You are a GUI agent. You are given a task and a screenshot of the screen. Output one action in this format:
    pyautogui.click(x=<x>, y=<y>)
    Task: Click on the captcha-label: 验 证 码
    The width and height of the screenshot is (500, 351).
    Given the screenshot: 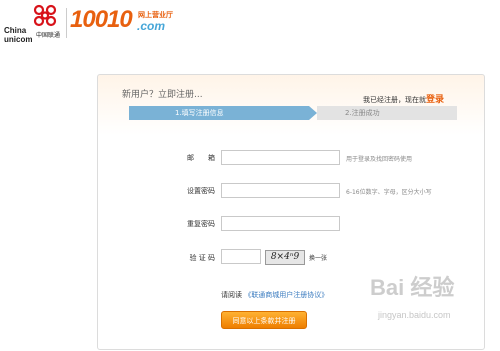 What is the action you would take?
    pyautogui.click(x=202, y=258)
    